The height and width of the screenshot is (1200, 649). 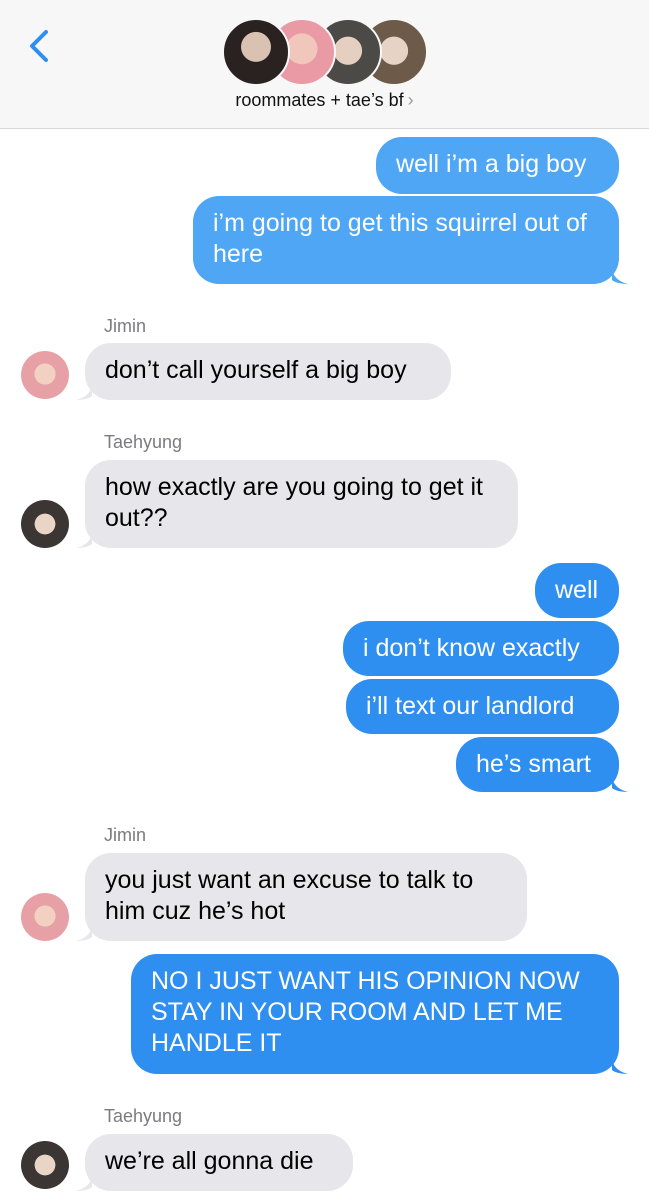 I want to click on message-bubble-sent: i don’t know exactly, so click(x=481, y=648).